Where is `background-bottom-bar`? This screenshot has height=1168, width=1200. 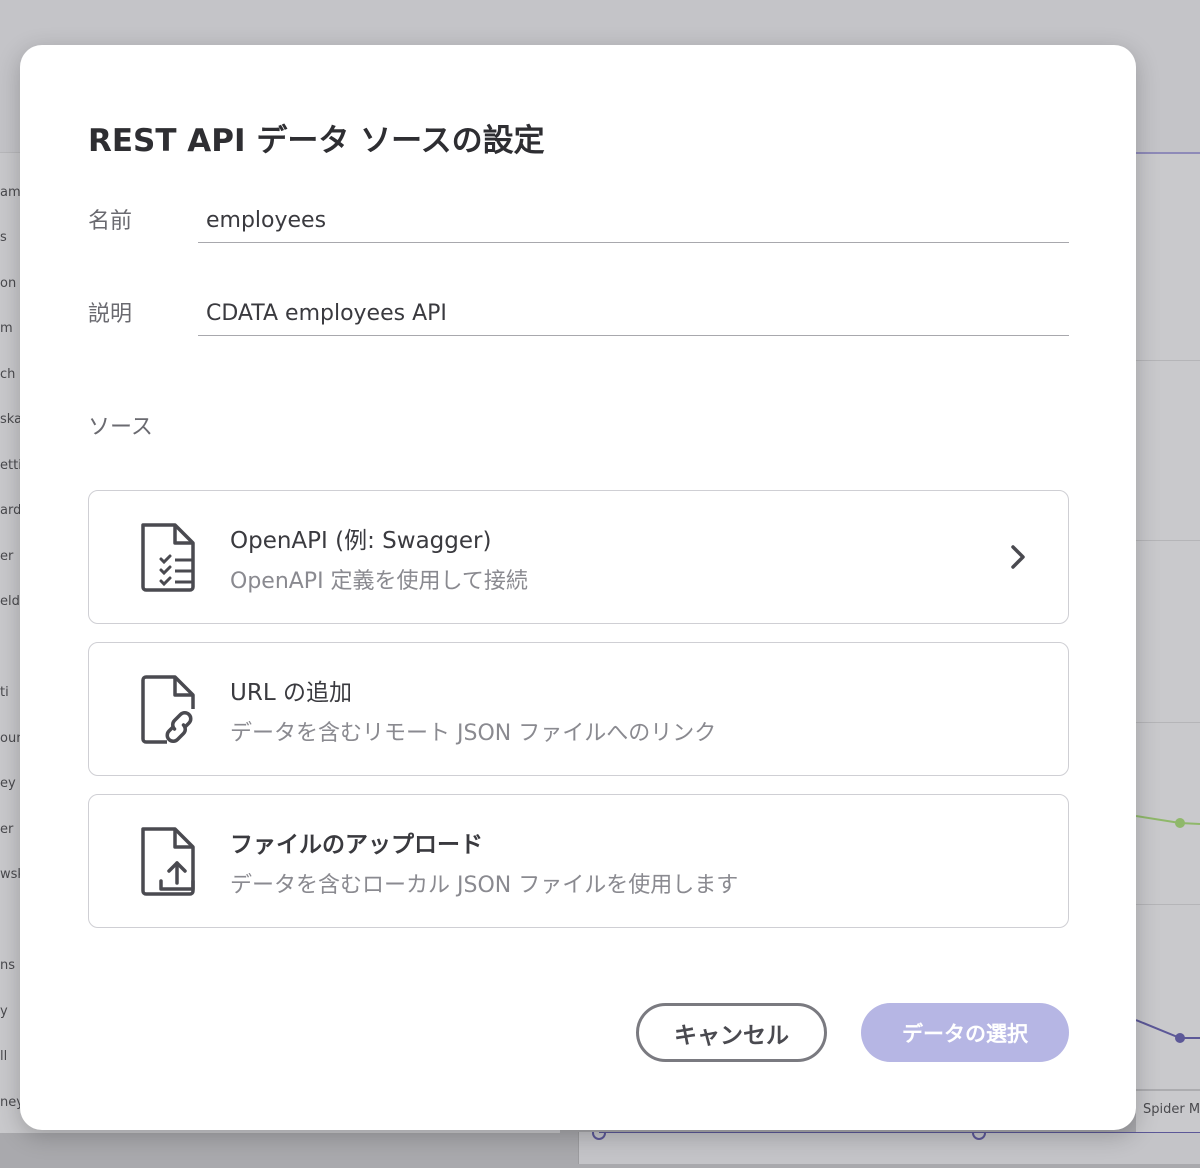 background-bottom-bar is located at coordinates (889, 1145).